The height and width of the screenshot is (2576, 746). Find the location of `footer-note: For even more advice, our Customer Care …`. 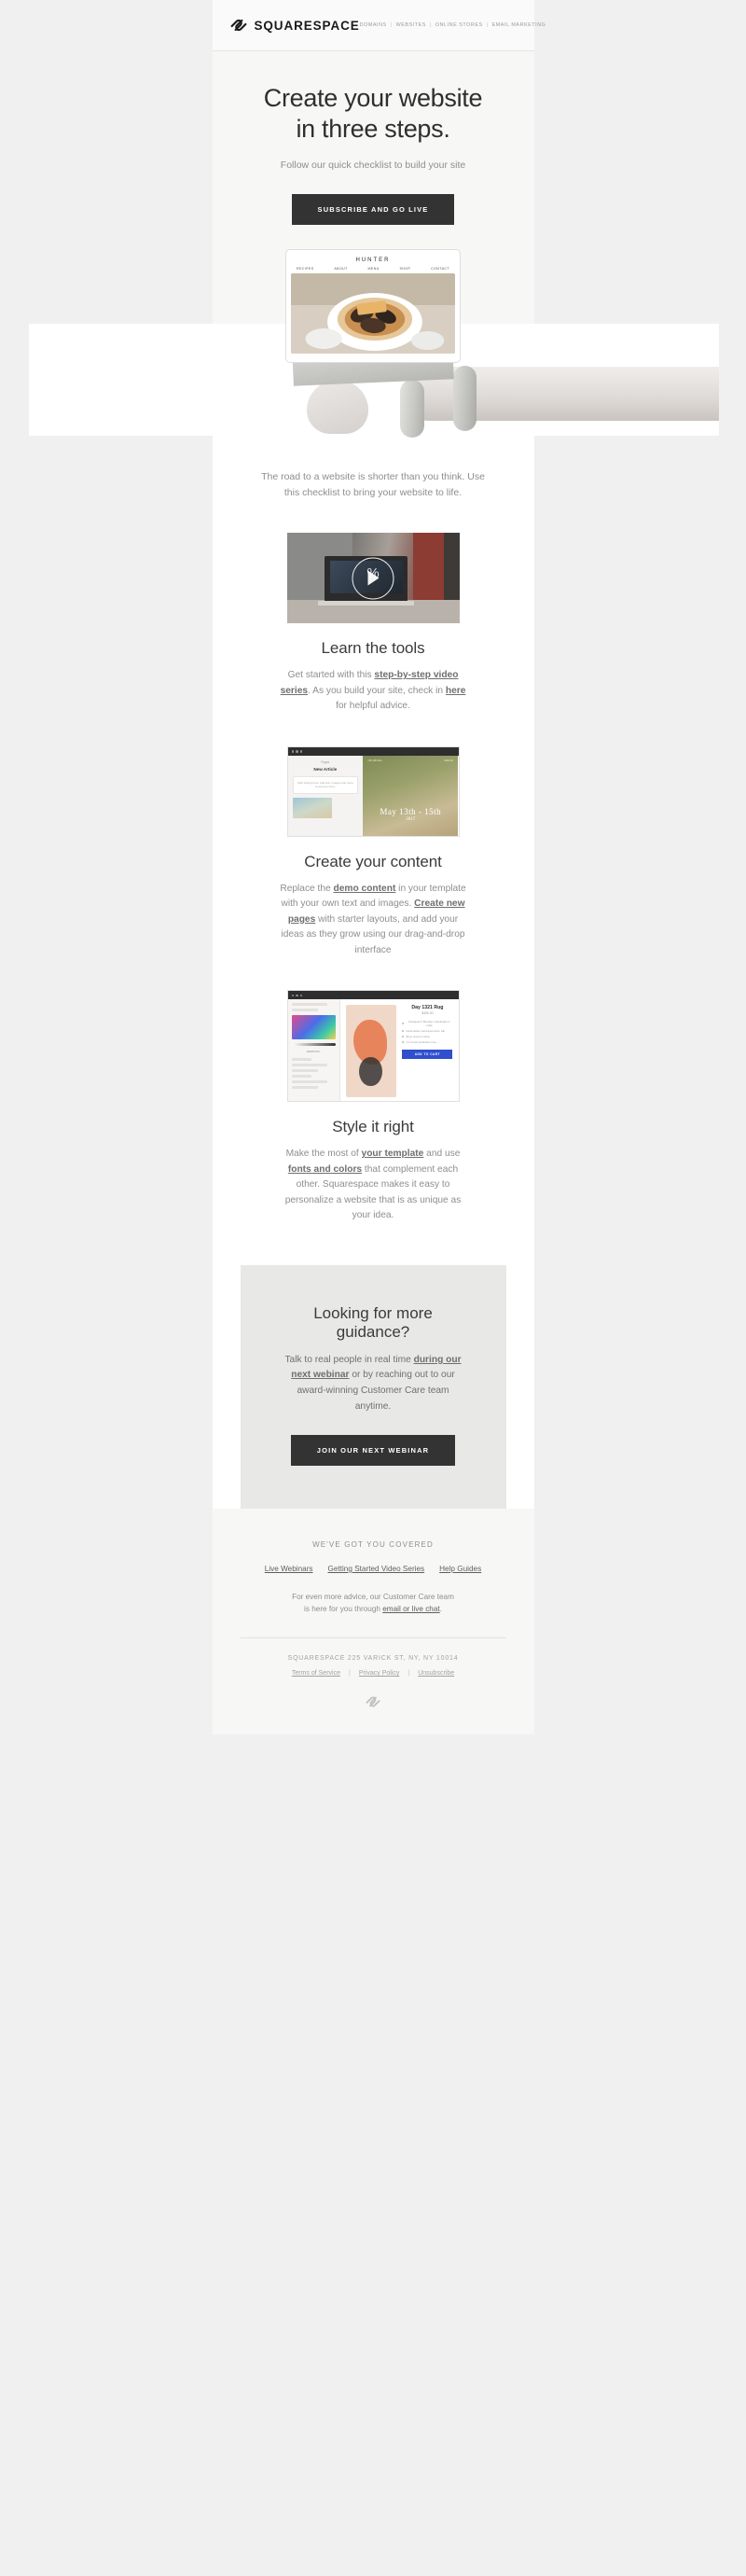

footer-note: For even more advice, our Customer Care … is located at coordinates (373, 1603).